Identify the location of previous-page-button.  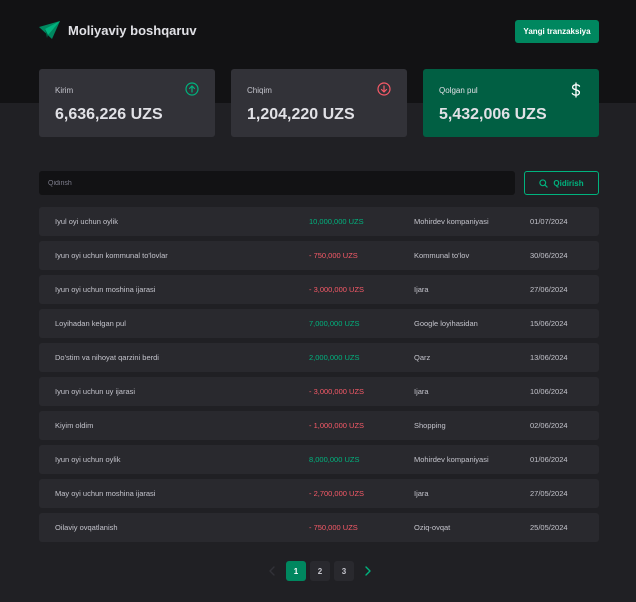
(272, 571).